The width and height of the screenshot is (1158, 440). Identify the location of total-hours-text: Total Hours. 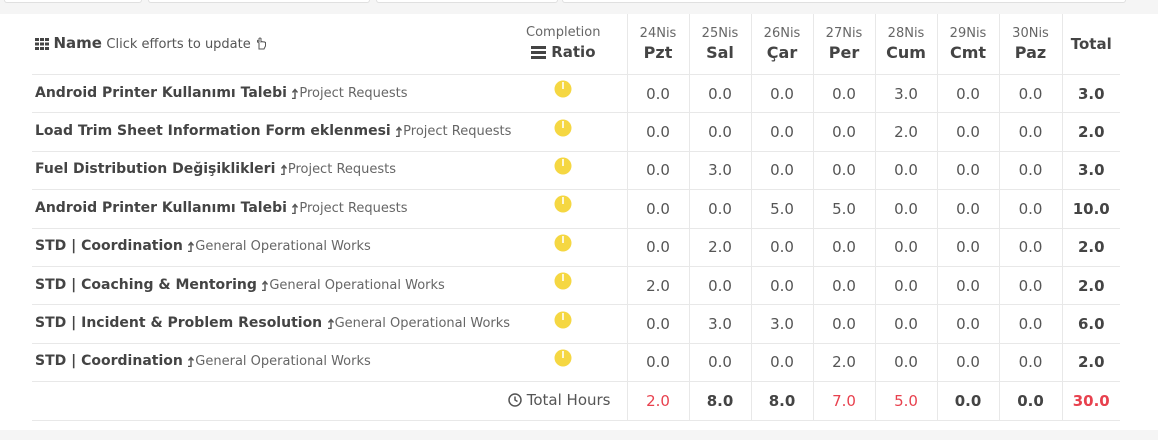
(568, 399).